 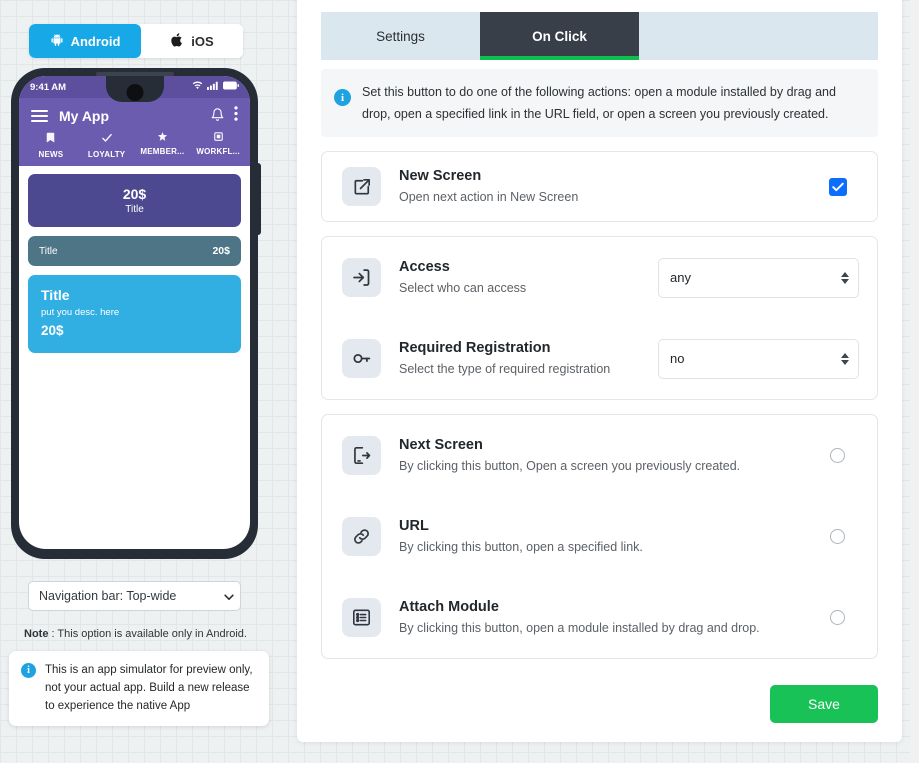 What do you see at coordinates (599, 277) in the screenshot?
I see `access-row: Access Select who can access any` at bounding box center [599, 277].